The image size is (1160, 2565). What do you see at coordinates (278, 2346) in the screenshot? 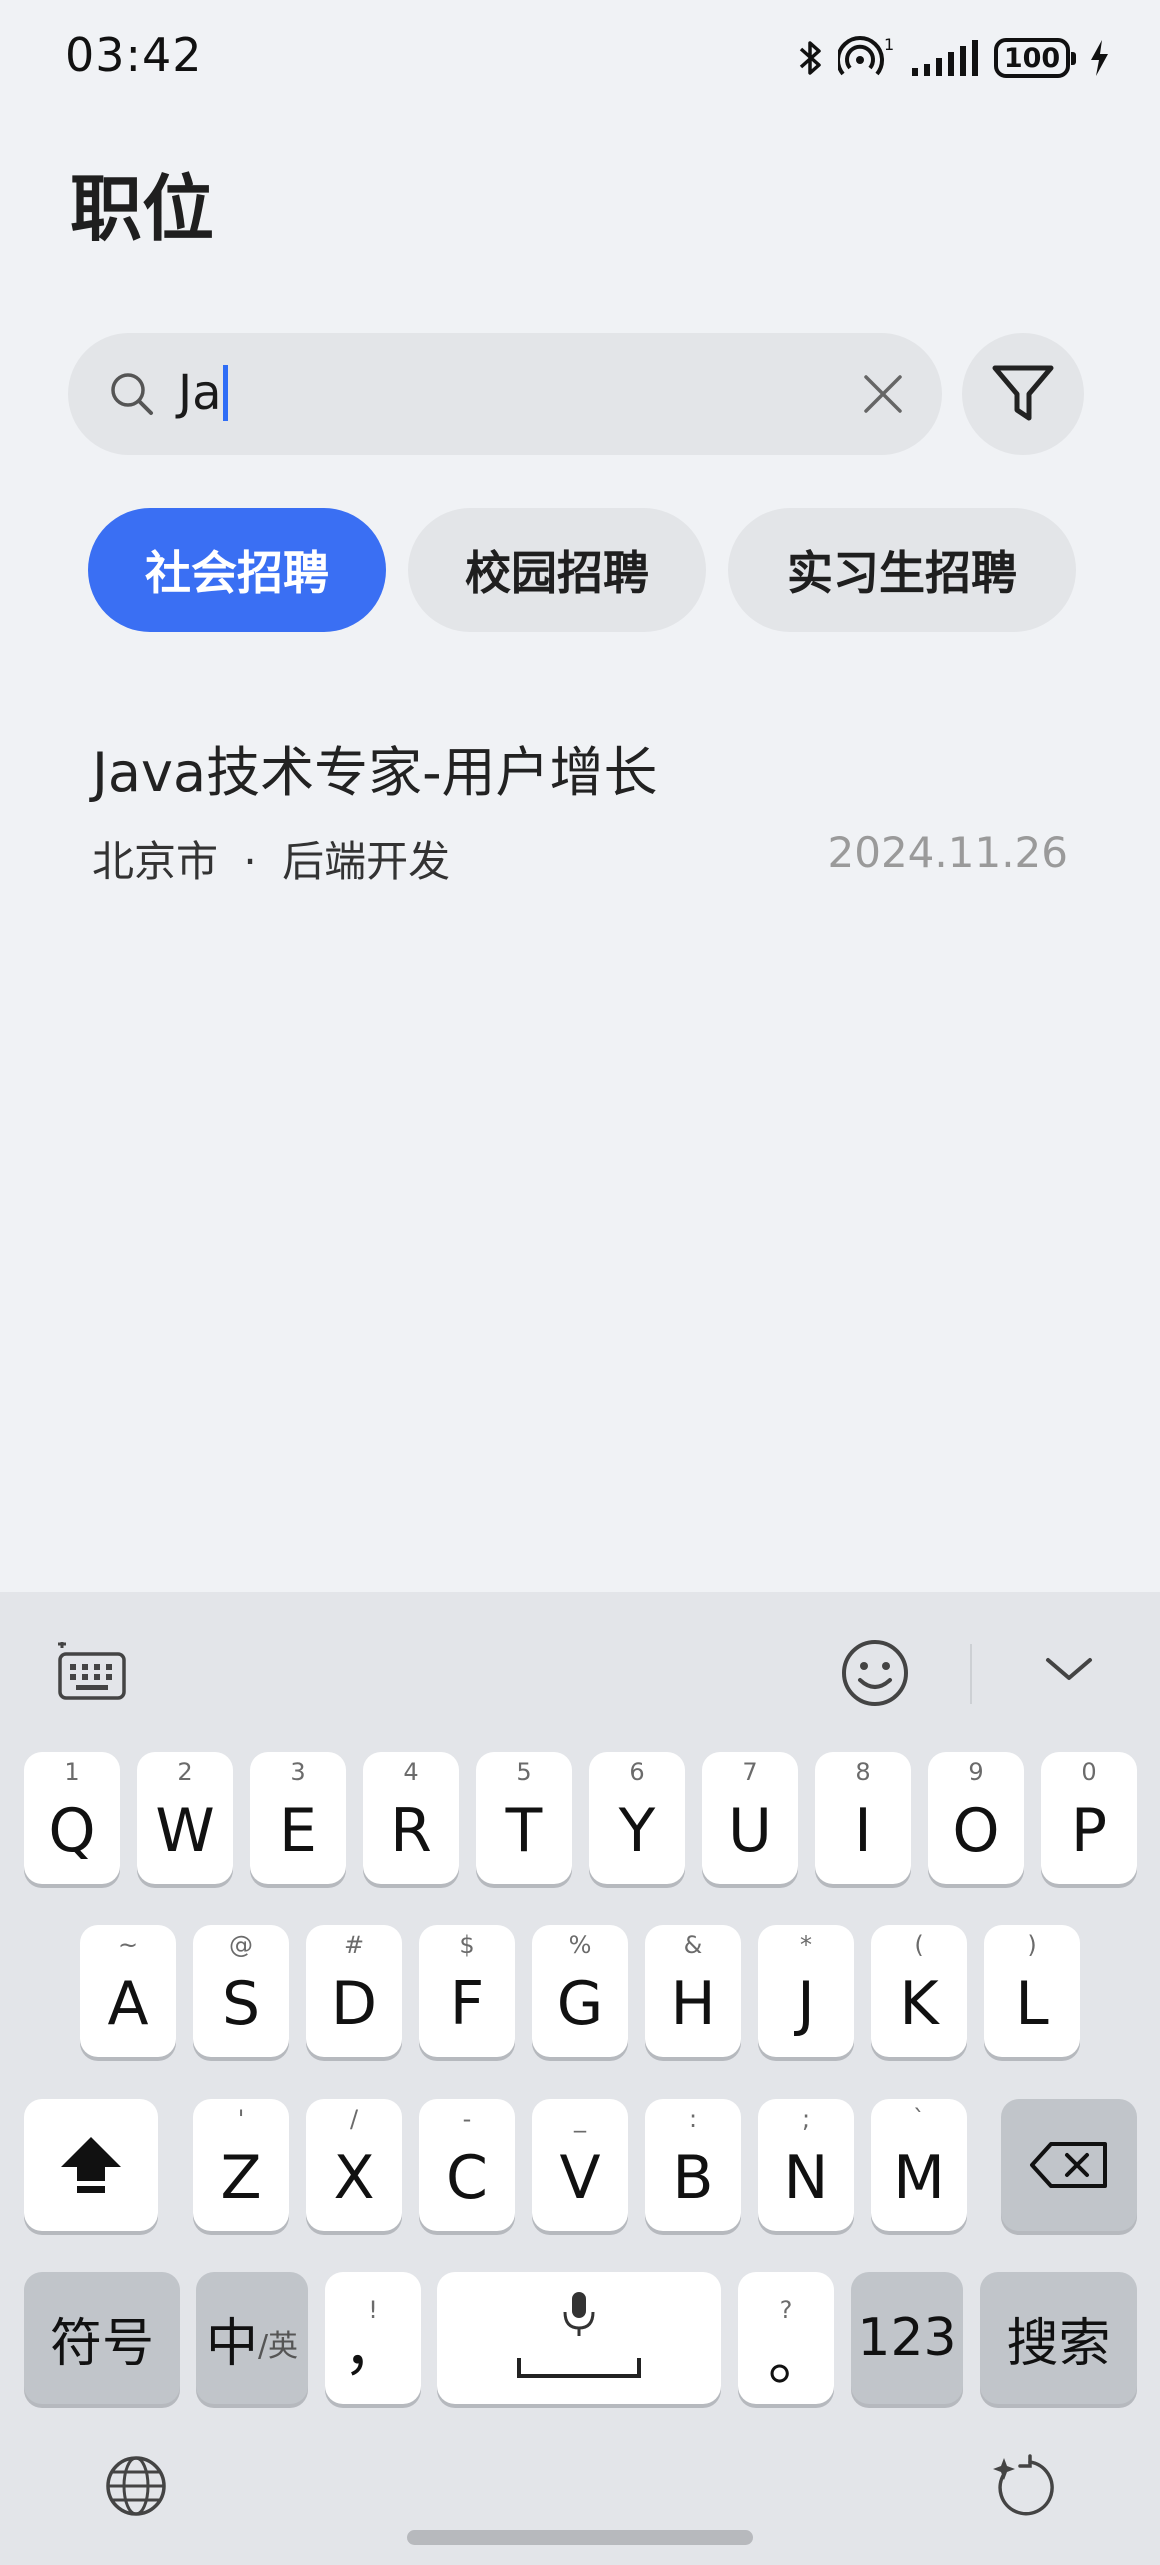
I see `language-alt-label: /英` at bounding box center [278, 2346].